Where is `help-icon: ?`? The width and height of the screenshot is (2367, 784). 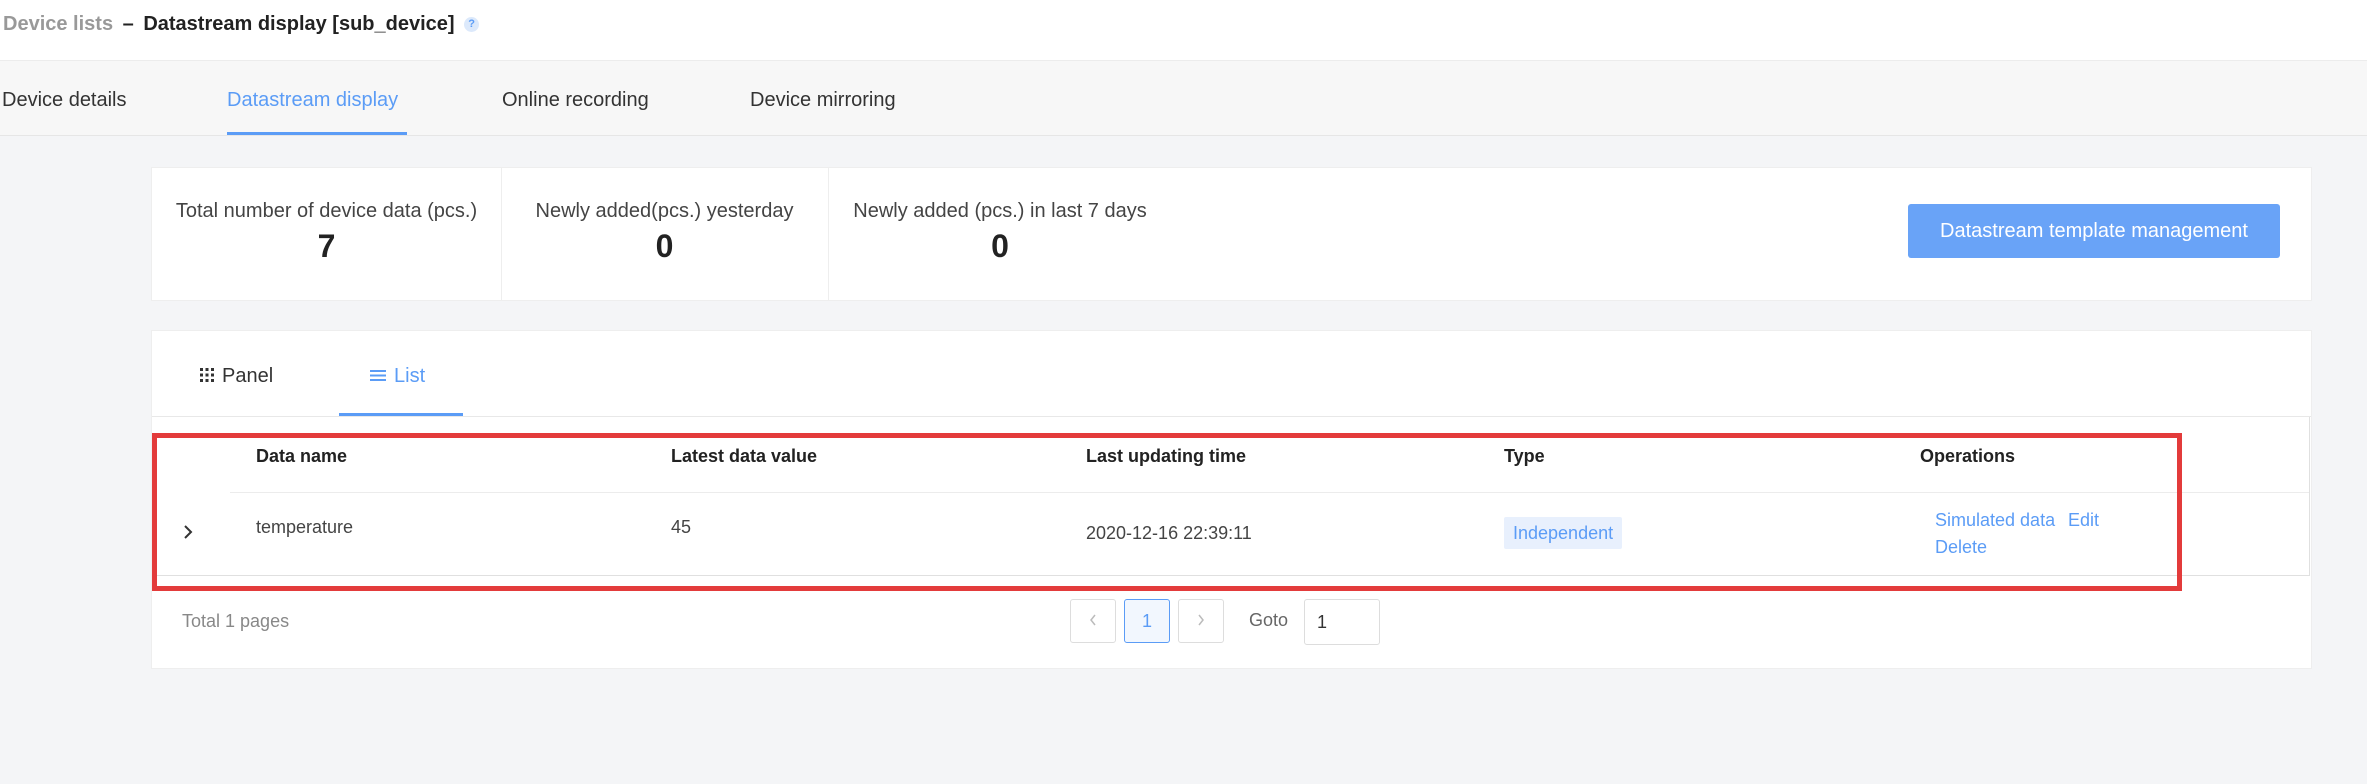 help-icon: ? is located at coordinates (472, 25).